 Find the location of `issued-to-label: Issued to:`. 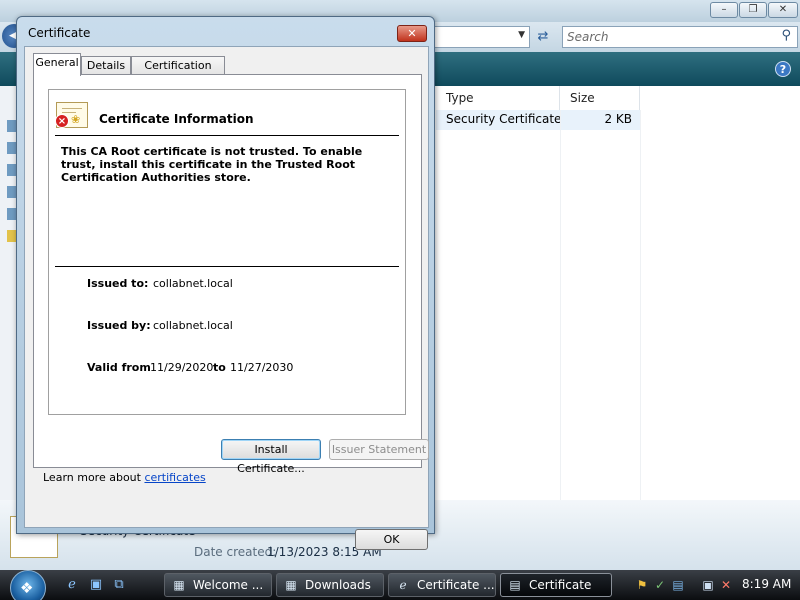

issued-to-label: Issued to: is located at coordinates (118, 283).